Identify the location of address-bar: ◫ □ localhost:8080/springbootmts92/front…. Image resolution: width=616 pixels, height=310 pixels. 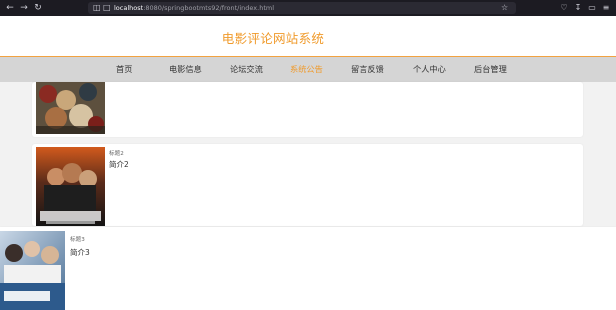
(302, 8).